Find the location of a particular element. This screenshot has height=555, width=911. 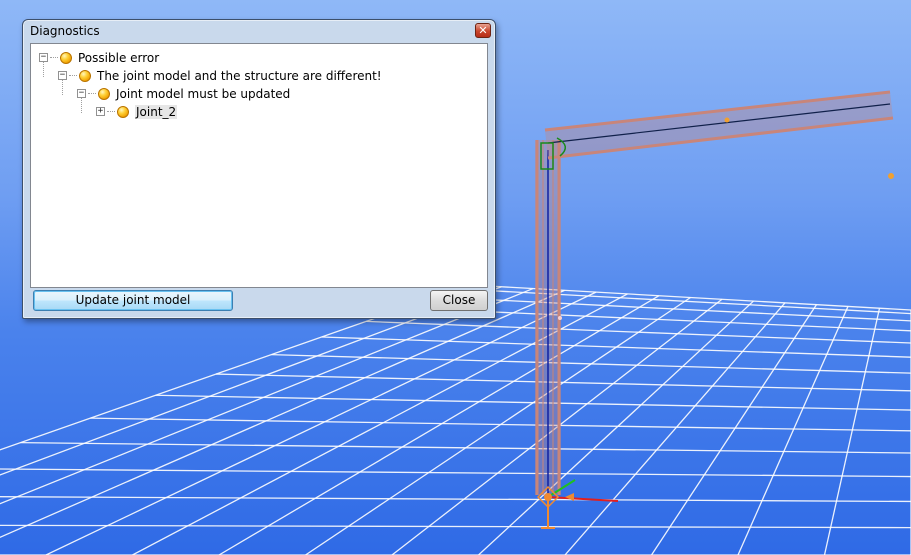

tree-item-joint-2: + Joint_2 is located at coordinates (137, 111).